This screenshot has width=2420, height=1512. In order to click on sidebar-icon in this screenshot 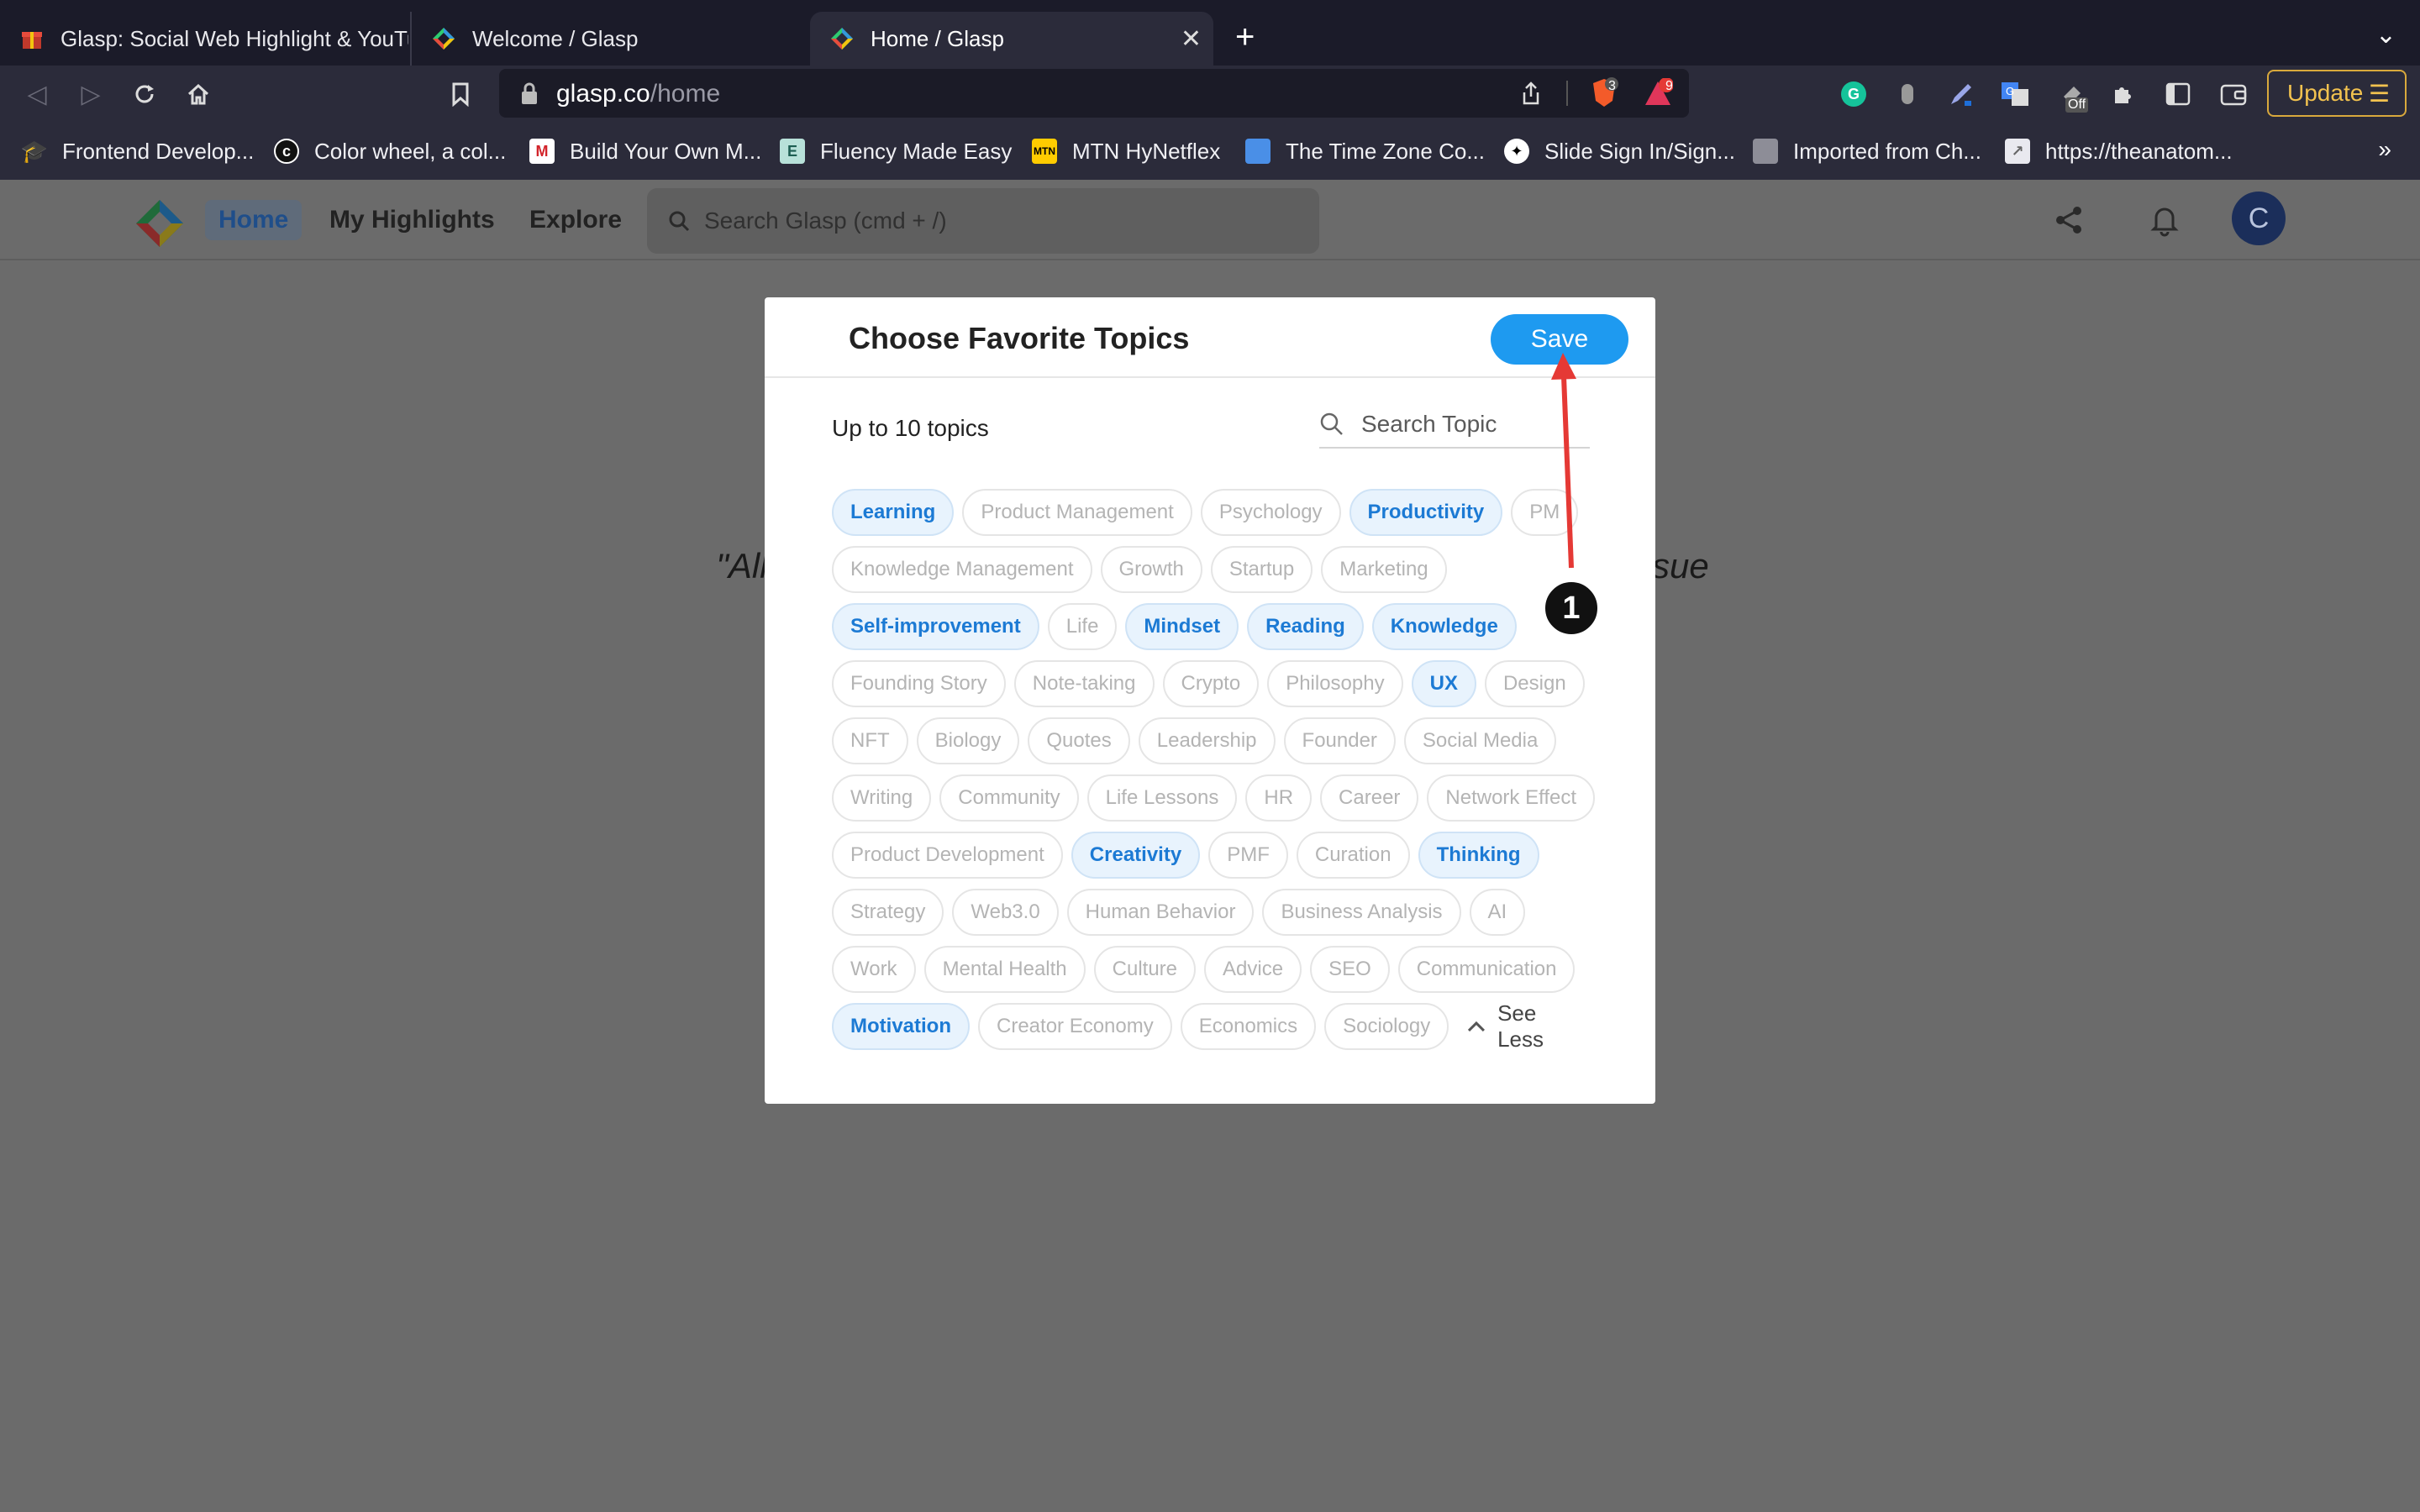, I will do `click(2178, 94)`.